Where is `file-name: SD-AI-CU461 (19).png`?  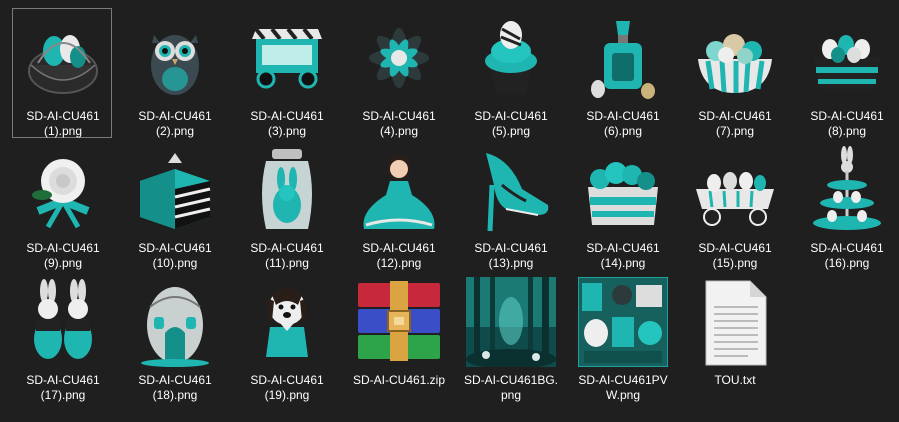 file-name: SD-AI-CU461 (19).png is located at coordinates (287, 387).